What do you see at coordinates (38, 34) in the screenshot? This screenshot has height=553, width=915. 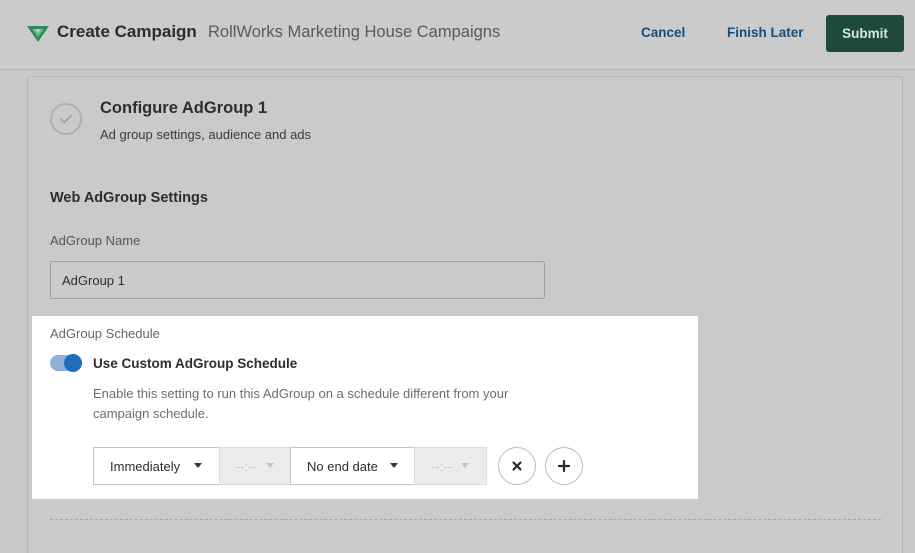 I see `rollworks-logo-icon` at bounding box center [38, 34].